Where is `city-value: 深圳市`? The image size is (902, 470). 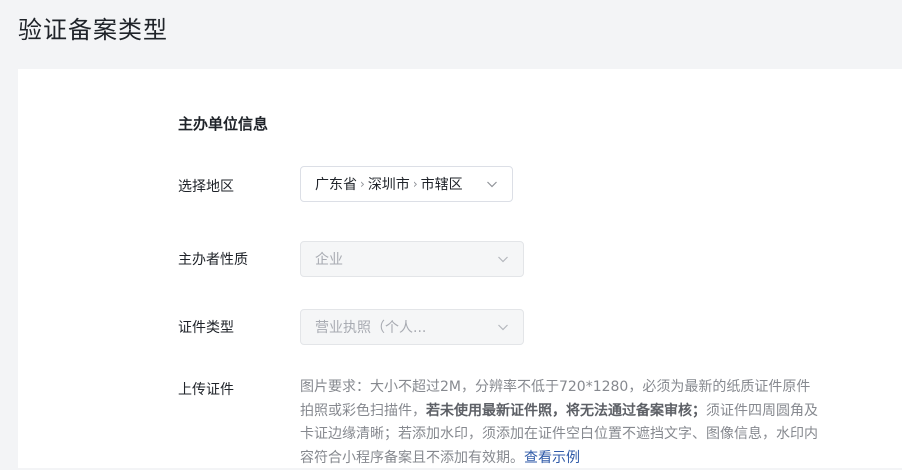
city-value: 深圳市 is located at coordinates (388, 185).